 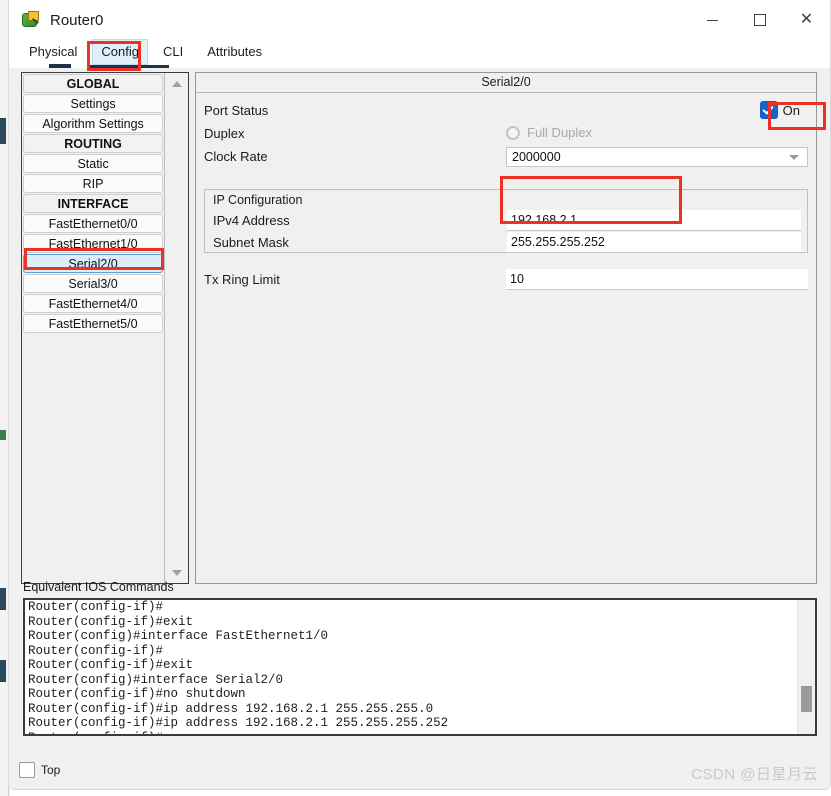 I want to click on tab-config: Config, so click(x=128, y=54).